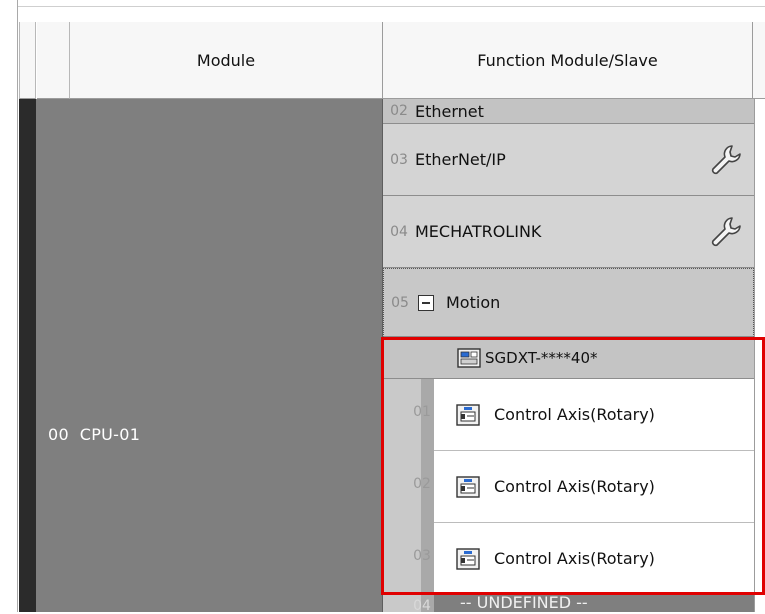 The image size is (765, 614). I want to click on module-marker-bar, so click(27, 355).